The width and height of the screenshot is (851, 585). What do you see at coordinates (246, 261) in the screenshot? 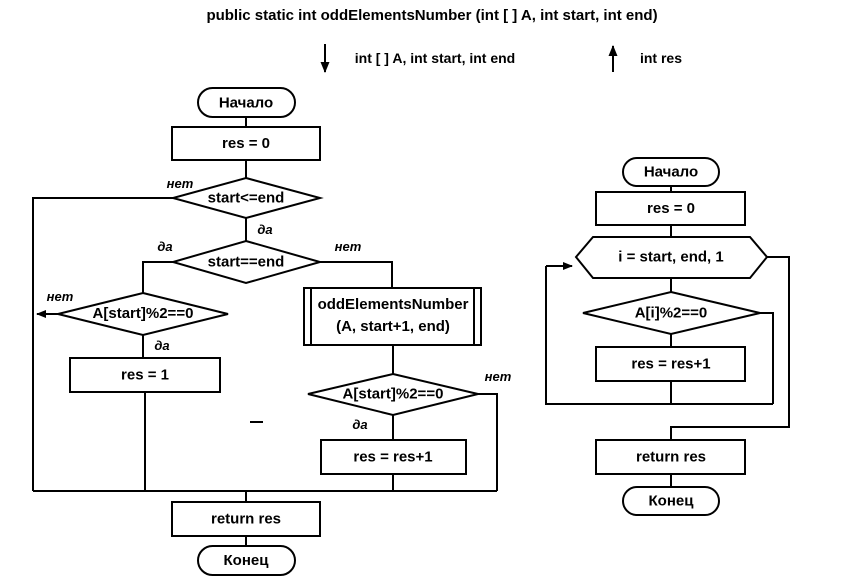
I see `left-cond-equal-label: start==end` at bounding box center [246, 261].